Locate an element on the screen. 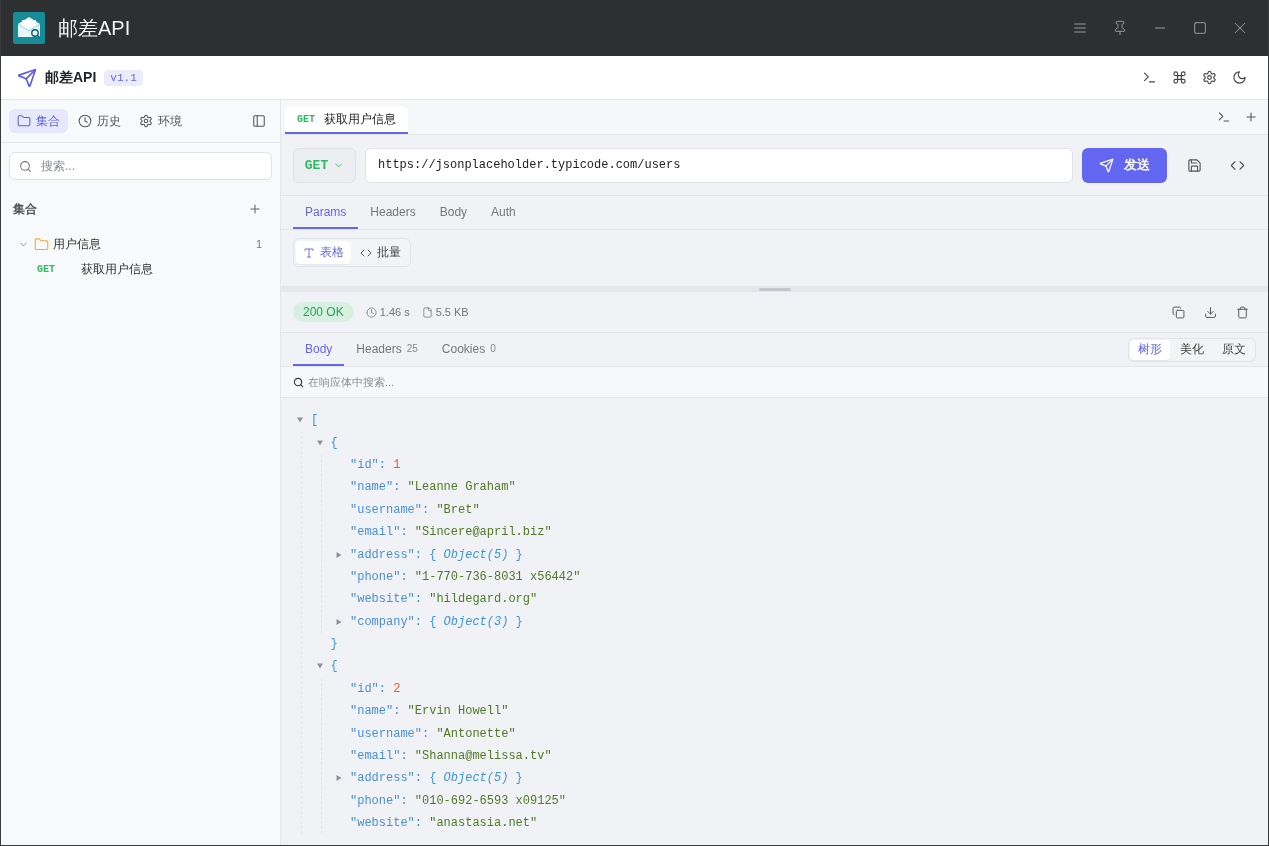 This screenshot has width=1269, height=846. sidebar-tab: 环境 is located at coordinates (160, 121).